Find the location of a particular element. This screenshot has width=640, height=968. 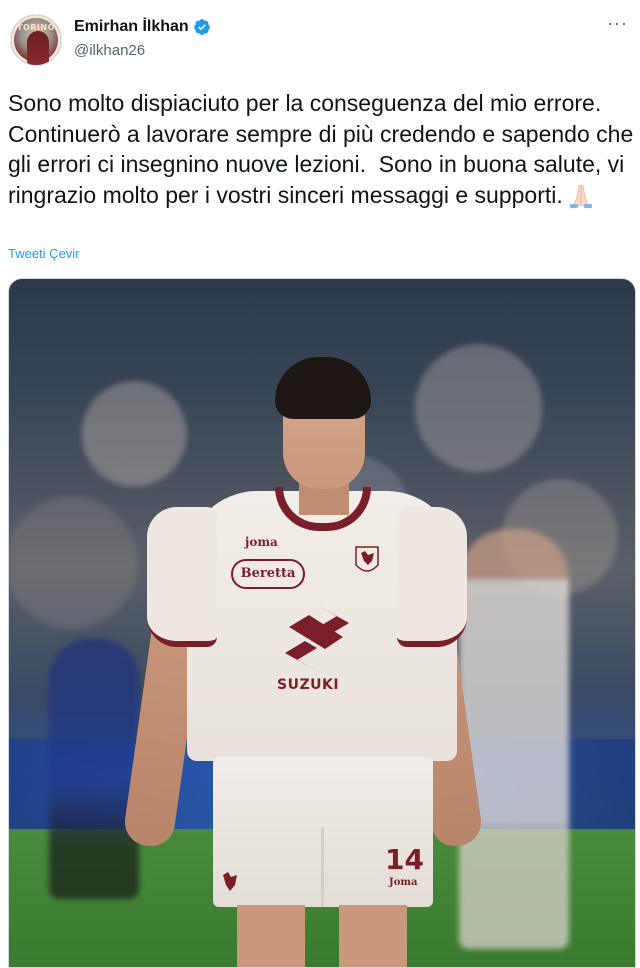

player-sleeve-left is located at coordinates (182, 577).